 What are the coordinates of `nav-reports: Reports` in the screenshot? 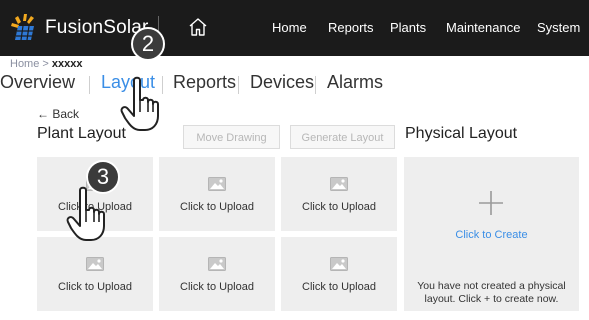 It's located at (351, 27).